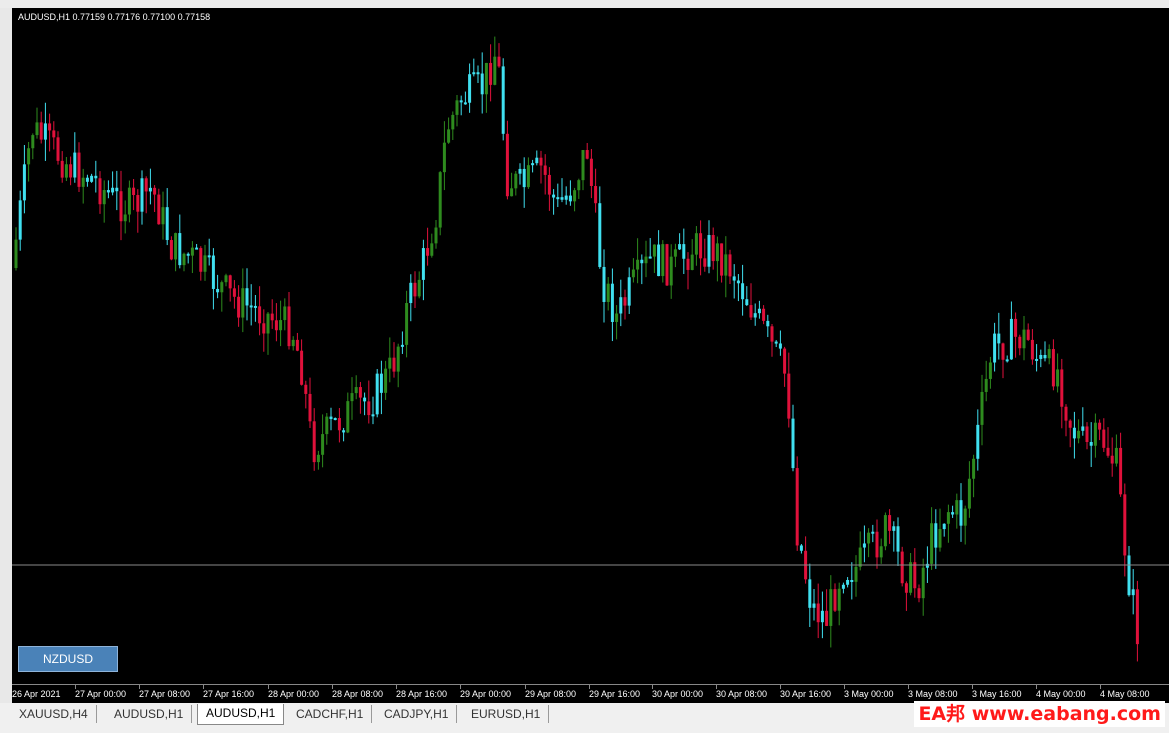  I want to click on time-tick-label: 27 Apr 08:00, so click(165, 694).